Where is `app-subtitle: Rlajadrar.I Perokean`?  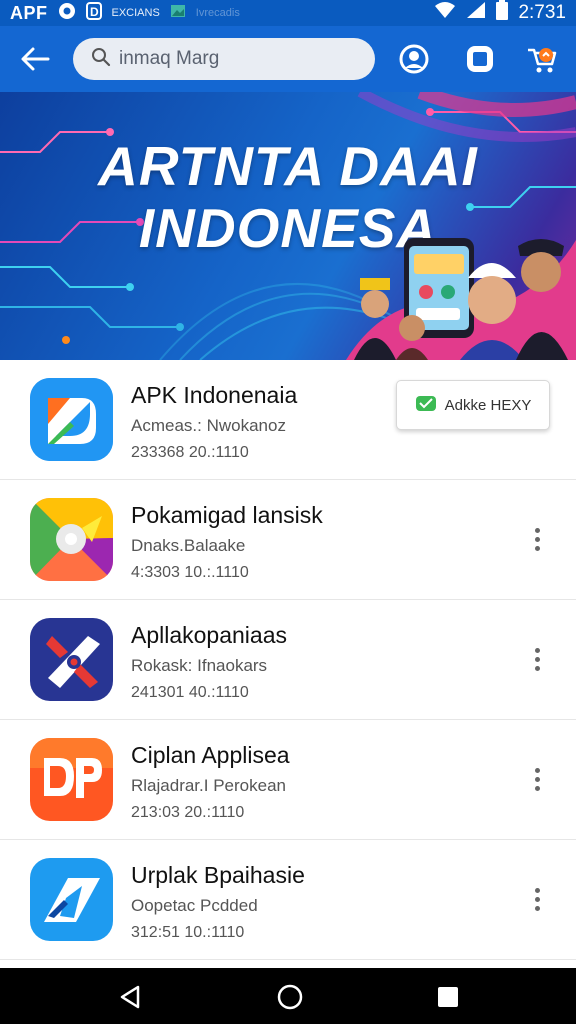
app-subtitle: Rlajadrar.I Perokean is located at coordinates (208, 785).